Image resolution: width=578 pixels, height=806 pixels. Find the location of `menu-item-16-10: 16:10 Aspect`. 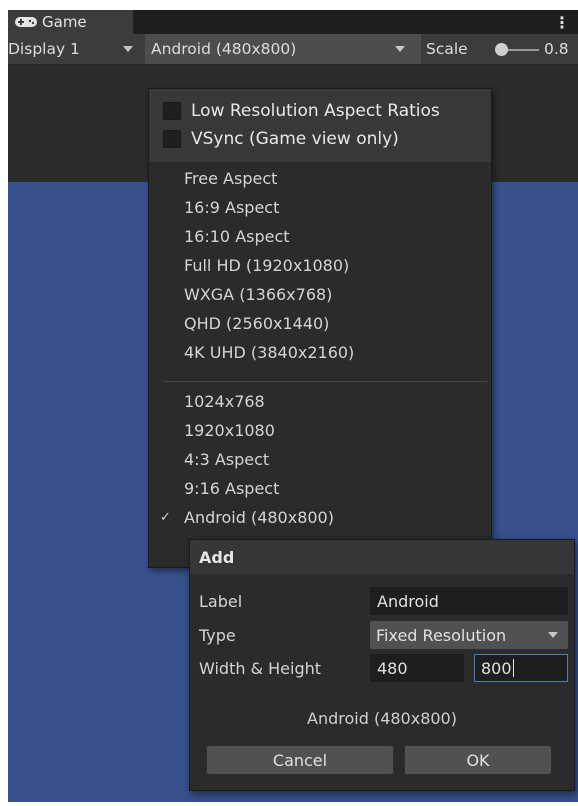

menu-item-16-10: 16:10 Aspect is located at coordinates (237, 236).